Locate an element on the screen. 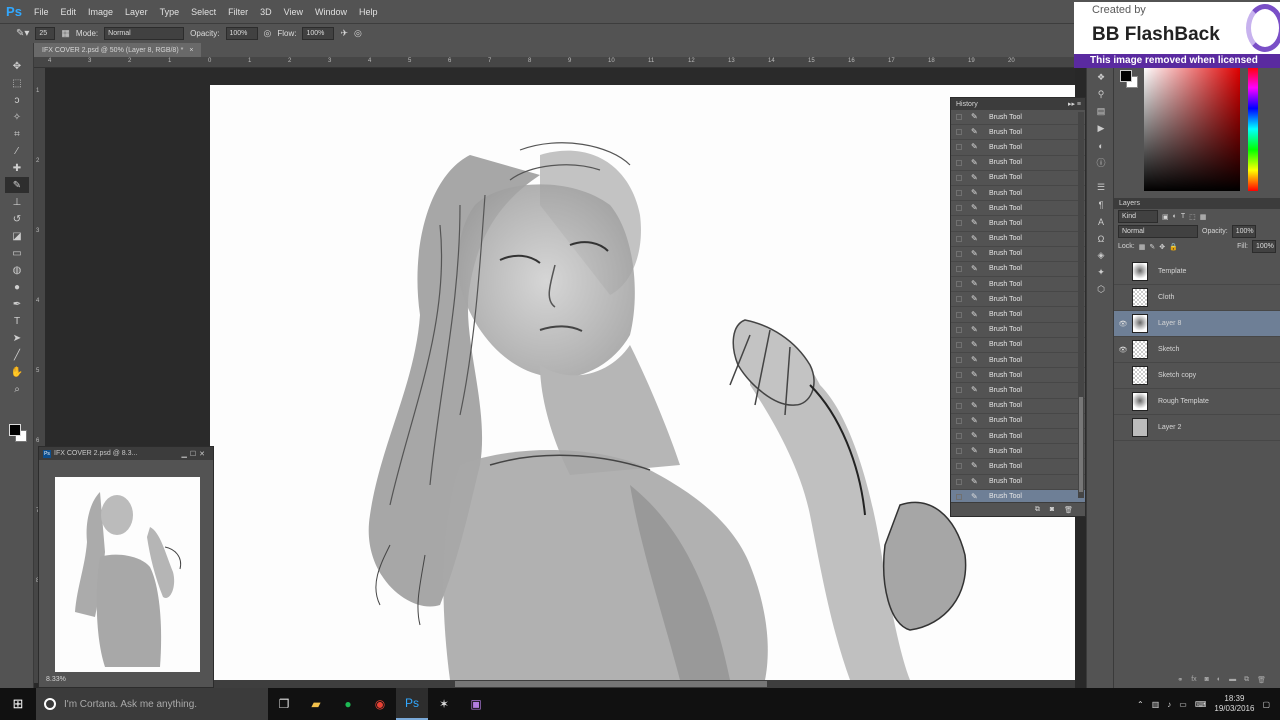  move-tool-icon: ✥ is located at coordinates (17, 66).